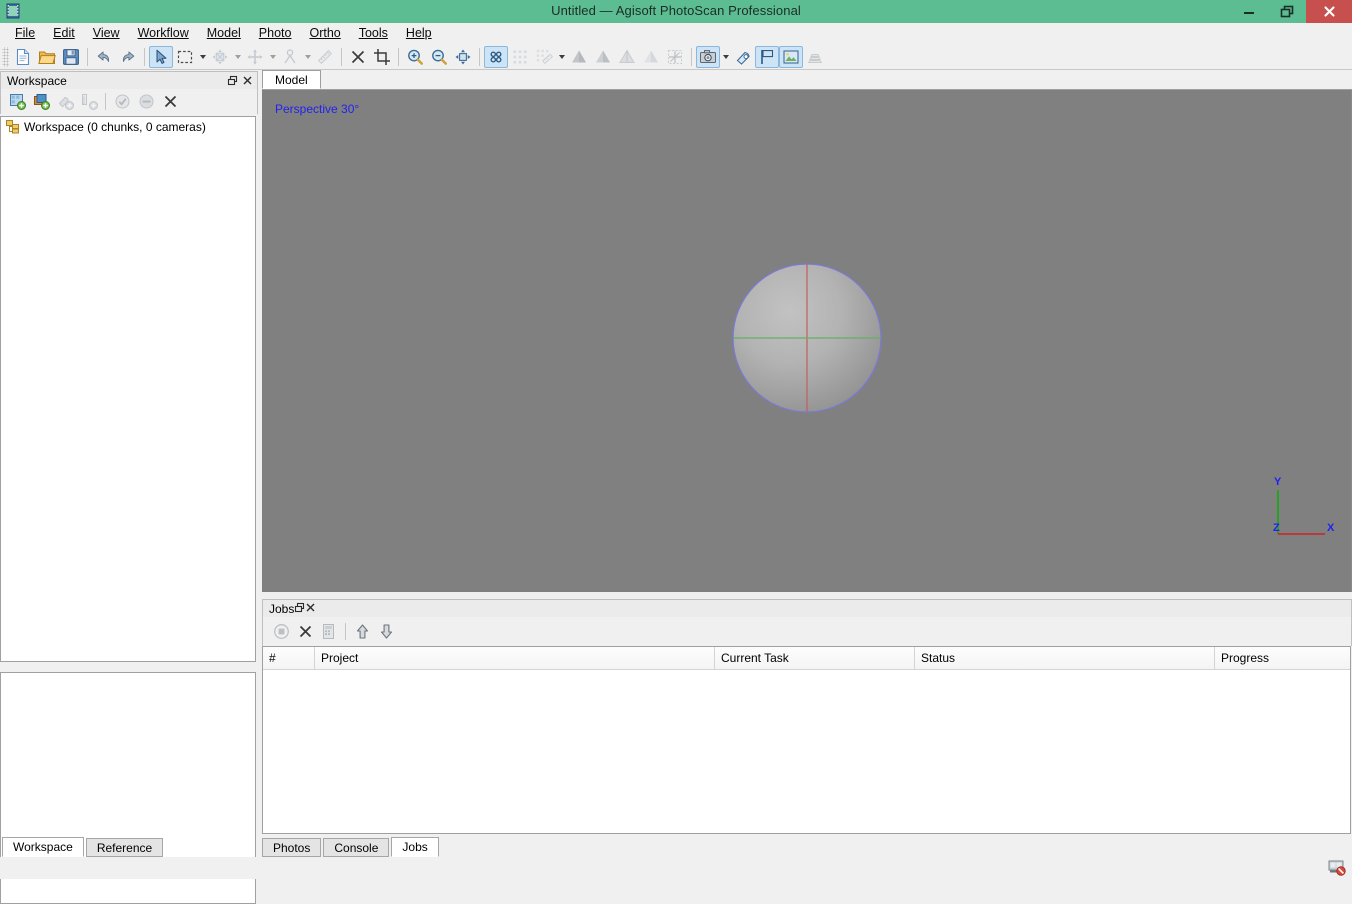 The width and height of the screenshot is (1352, 904). I want to click on menu-photo: Photo, so click(275, 33).